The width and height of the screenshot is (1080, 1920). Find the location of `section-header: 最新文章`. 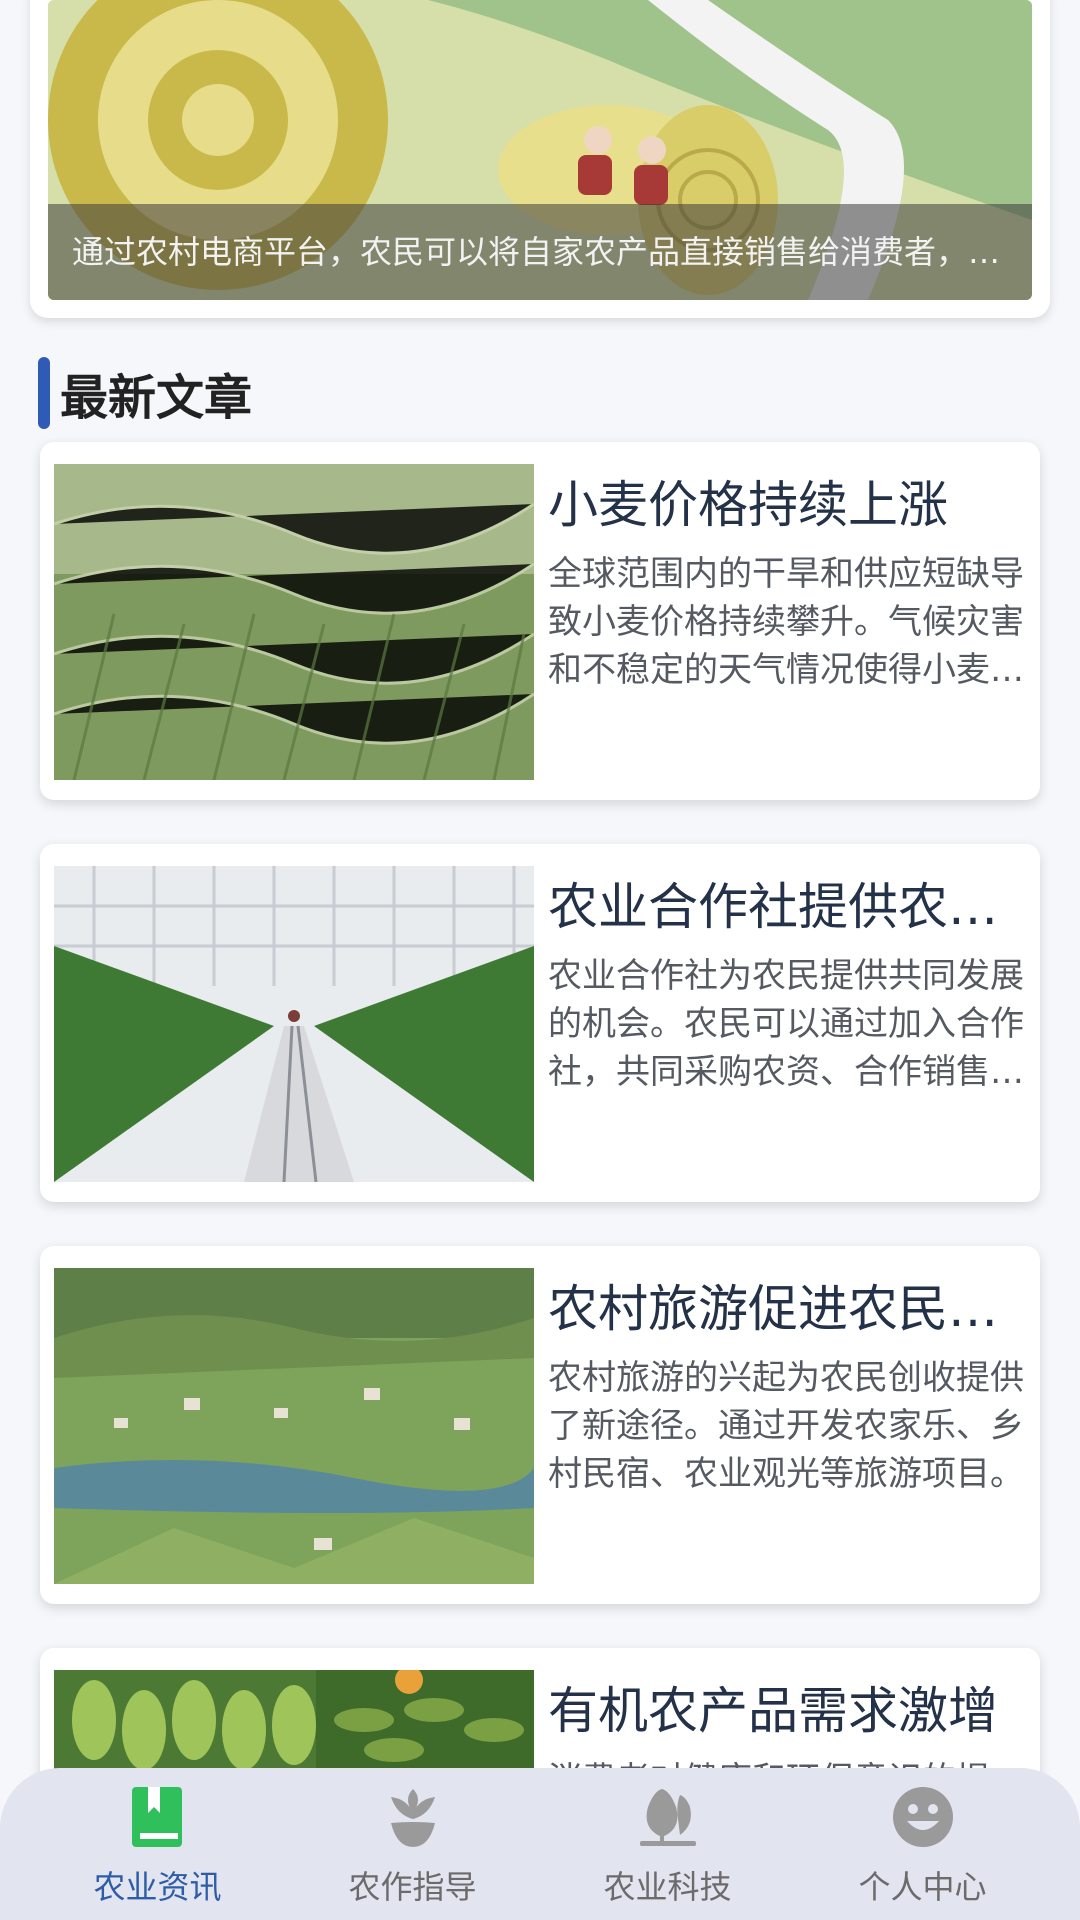

section-header: 最新文章 is located at coordinates (145, 393).